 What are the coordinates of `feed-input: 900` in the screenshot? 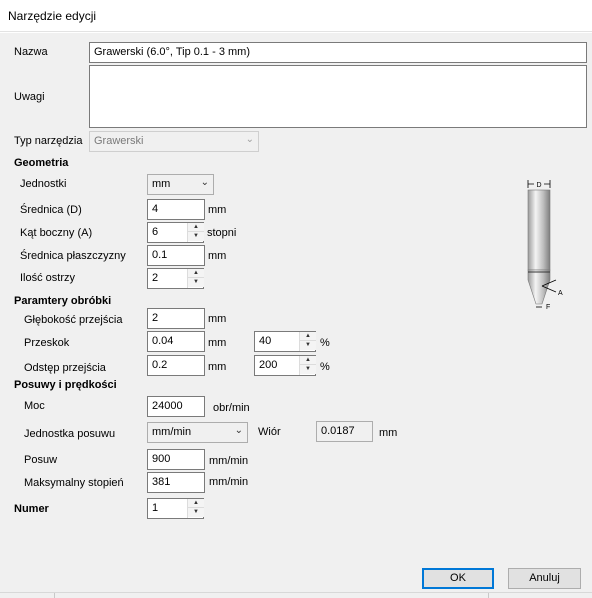 It's located at (176, 459).